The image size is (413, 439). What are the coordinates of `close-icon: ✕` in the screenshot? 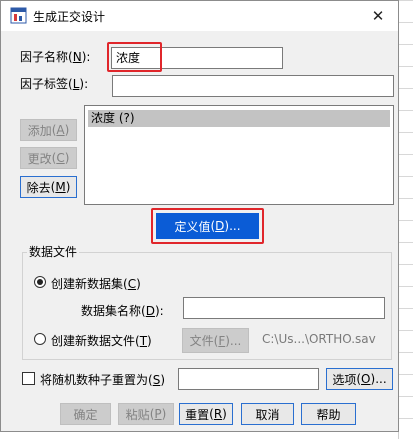 It's located at (378, 16).